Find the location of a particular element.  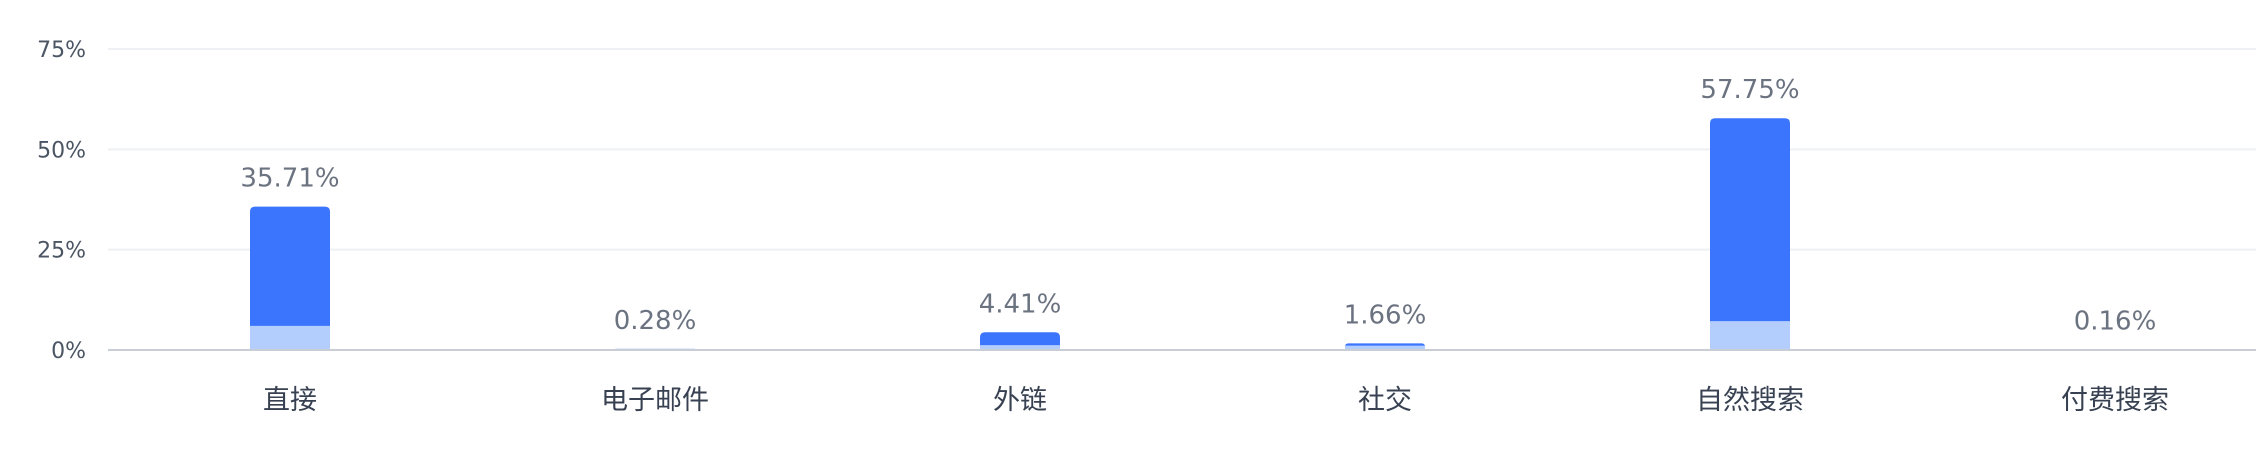

category-label: 电子邮件 is located at coordinates (655, 400).